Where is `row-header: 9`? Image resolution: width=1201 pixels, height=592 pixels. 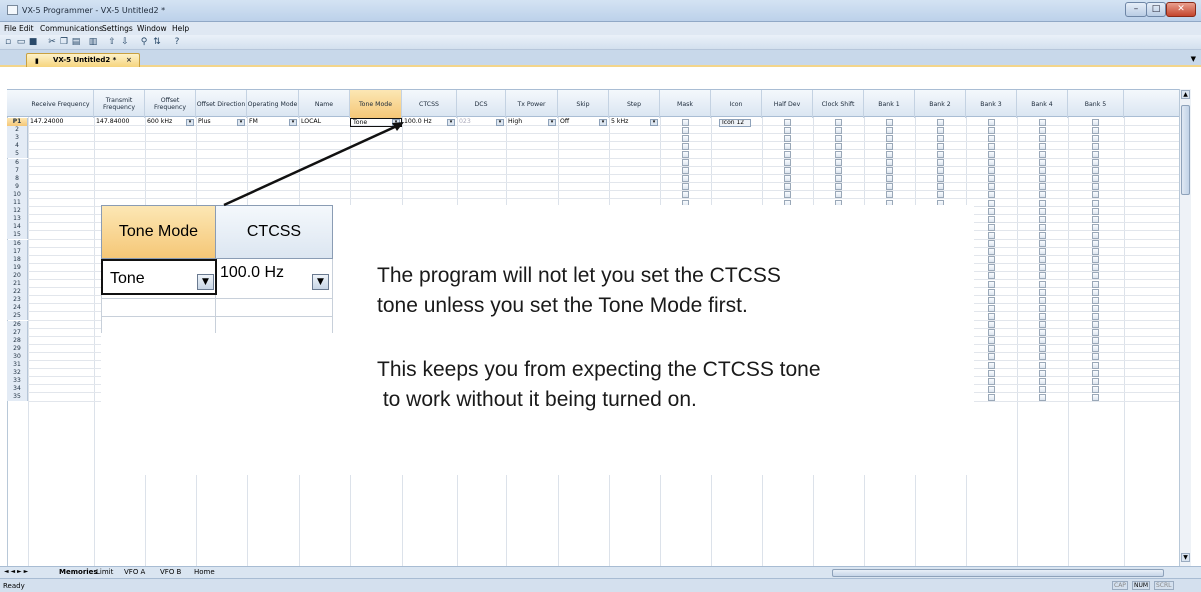
row-header: 9 is located at coordinates (17, 186).